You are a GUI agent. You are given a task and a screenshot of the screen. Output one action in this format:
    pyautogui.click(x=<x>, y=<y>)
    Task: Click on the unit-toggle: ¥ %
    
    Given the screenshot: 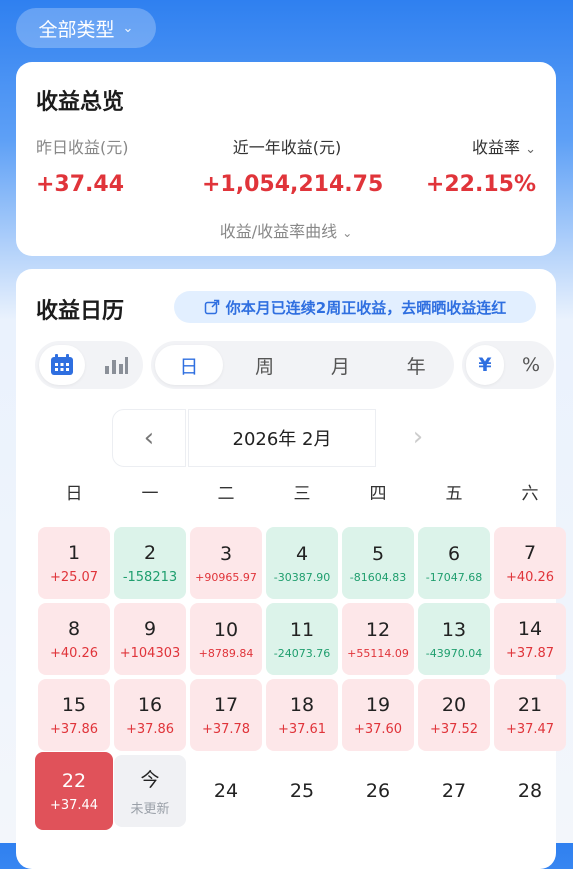 What is the action you would take?
    pyautogui.click(x=508, y=365)
    